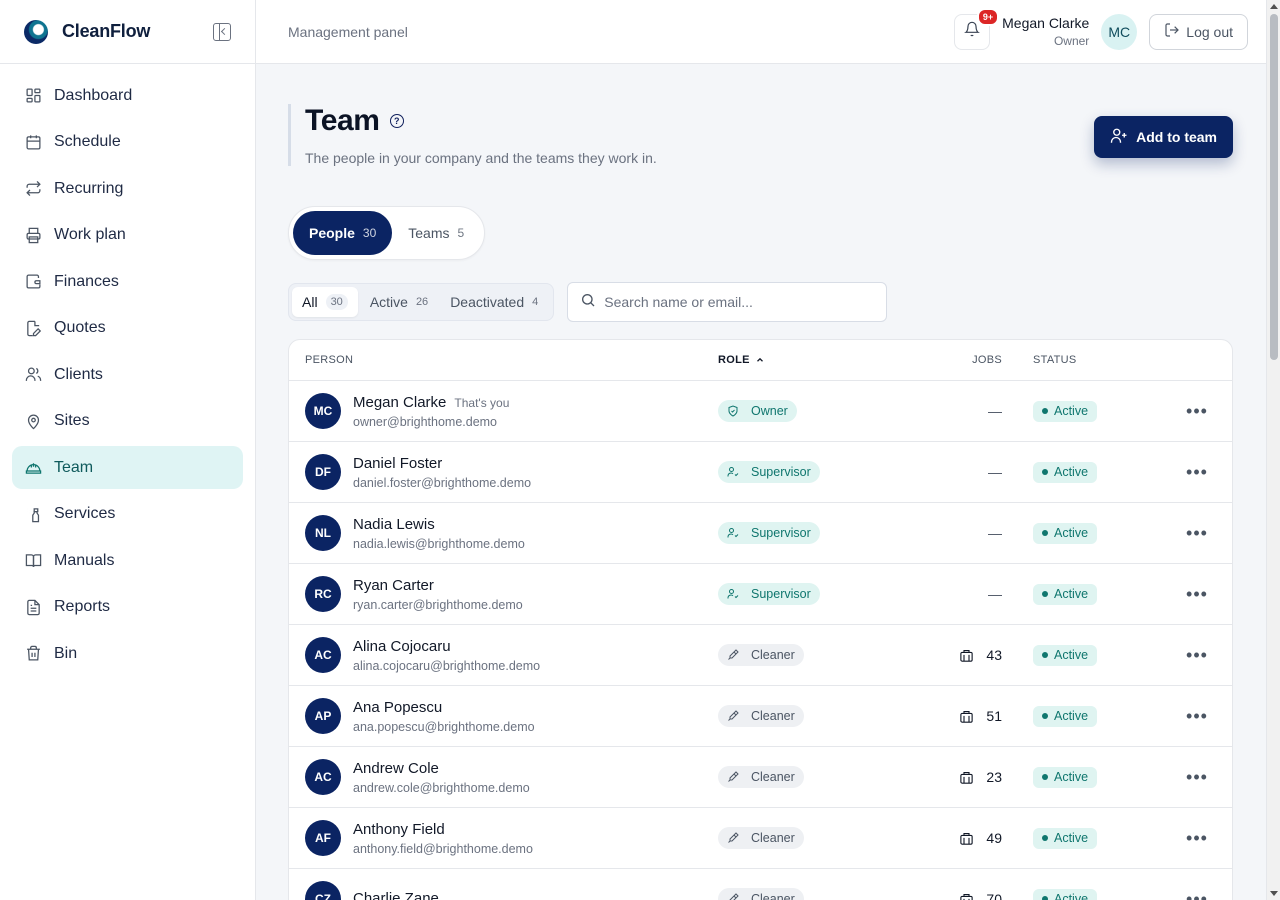  Describe the element at coordinates (33, 235) in the screenshot. I see `printer-icon` at that location.